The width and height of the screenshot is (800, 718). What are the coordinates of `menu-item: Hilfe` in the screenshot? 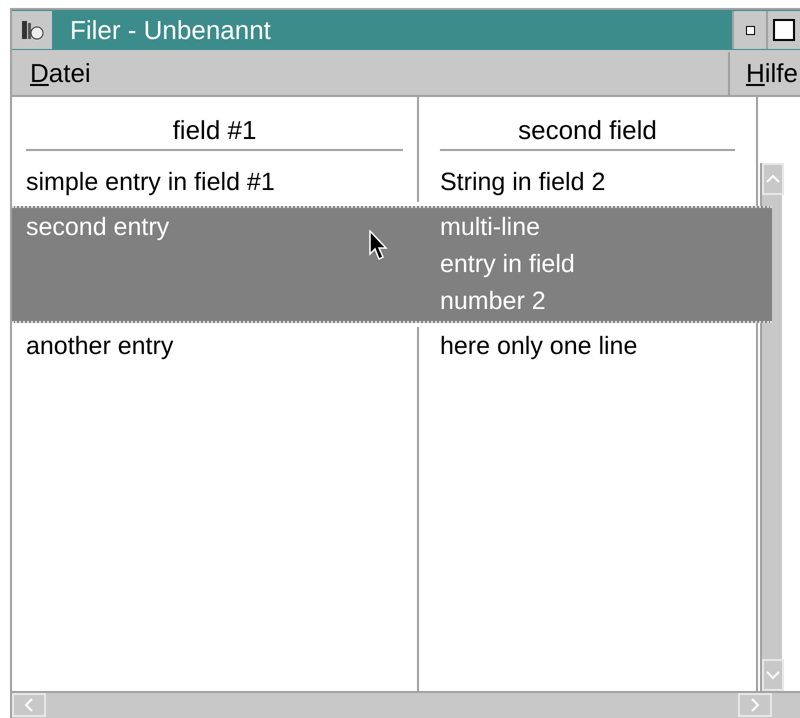 It's located at (764, 73).